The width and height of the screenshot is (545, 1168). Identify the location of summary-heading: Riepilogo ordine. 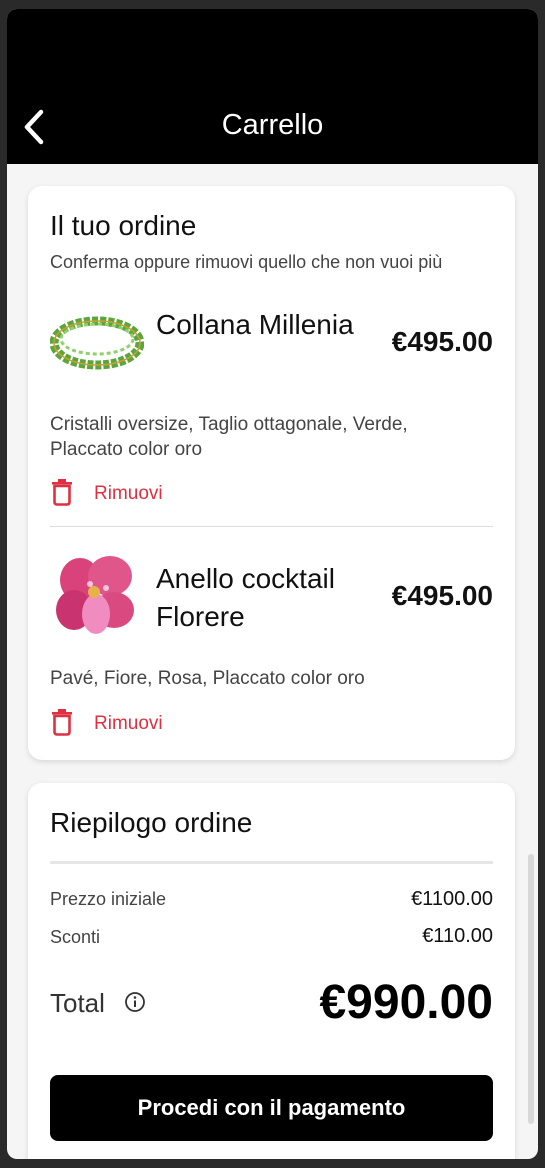
(151, 822).